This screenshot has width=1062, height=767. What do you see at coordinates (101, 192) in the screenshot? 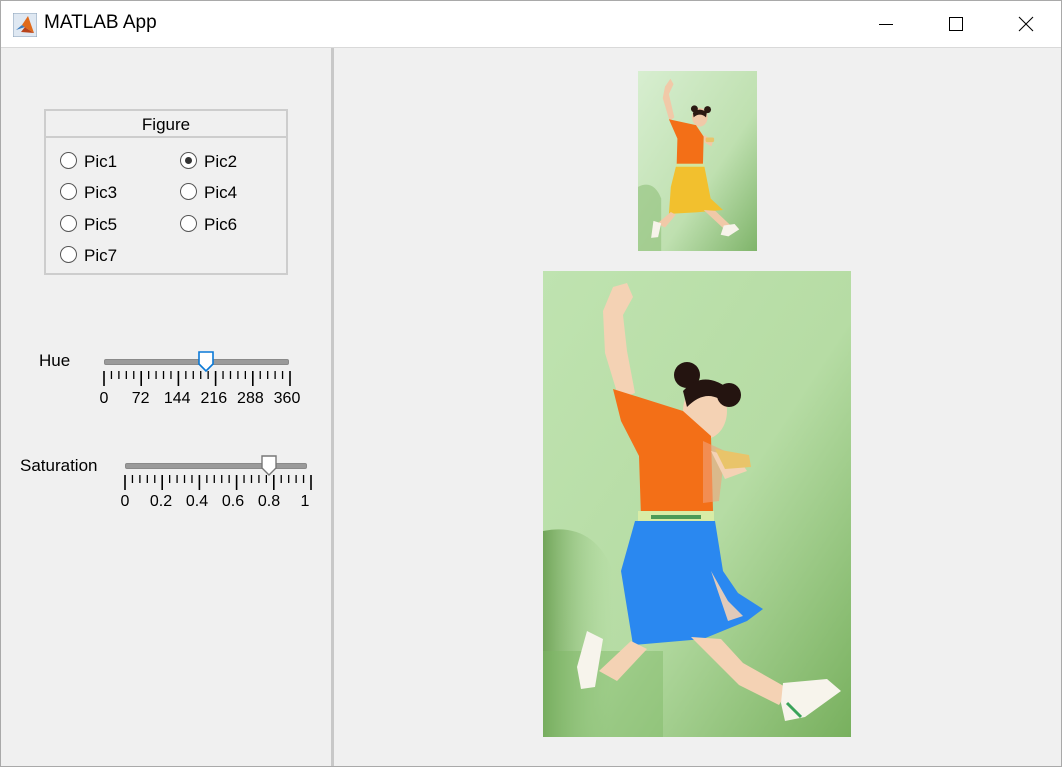
I see `radio-label: Pic3` at bounding box center [101, 192].